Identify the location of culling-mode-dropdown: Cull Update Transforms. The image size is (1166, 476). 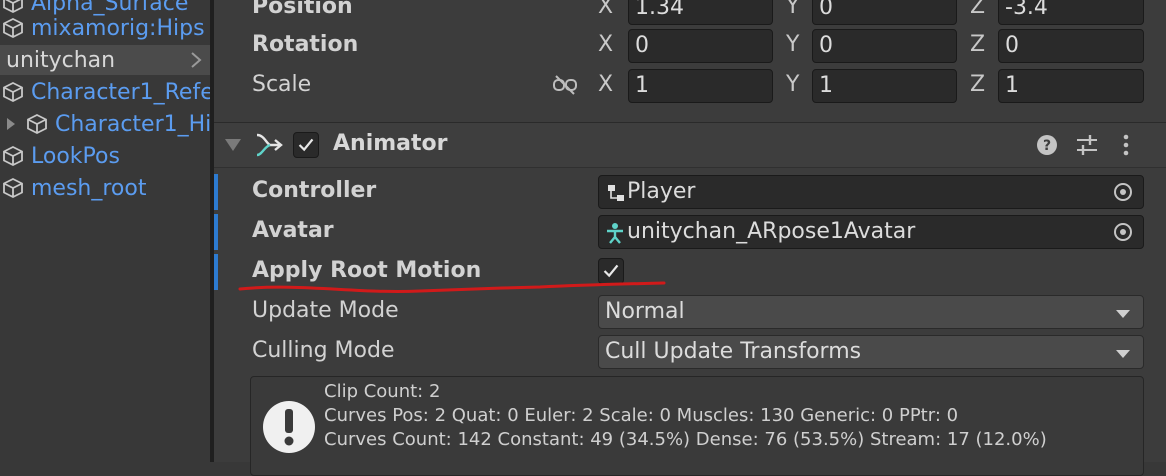
(871, 352).